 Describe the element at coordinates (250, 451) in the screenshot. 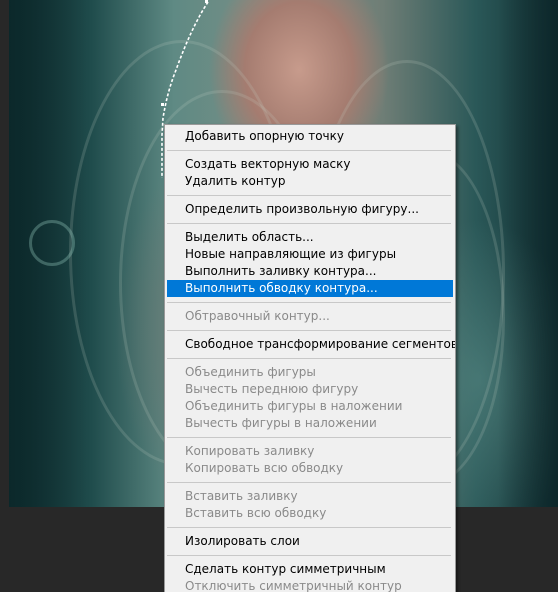

I see `menu-item: Копировать заливку` at that location.